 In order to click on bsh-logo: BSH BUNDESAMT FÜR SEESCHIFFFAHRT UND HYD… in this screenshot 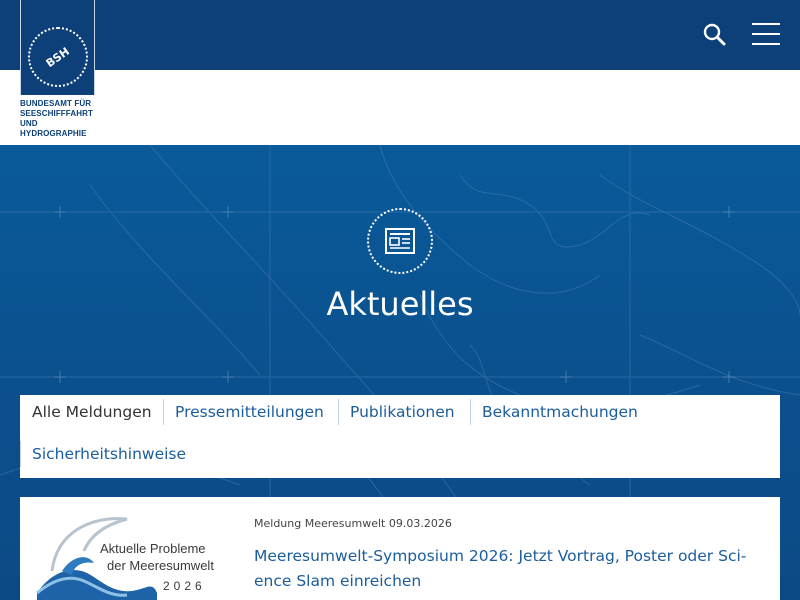, I will do `click(57, 72)`.